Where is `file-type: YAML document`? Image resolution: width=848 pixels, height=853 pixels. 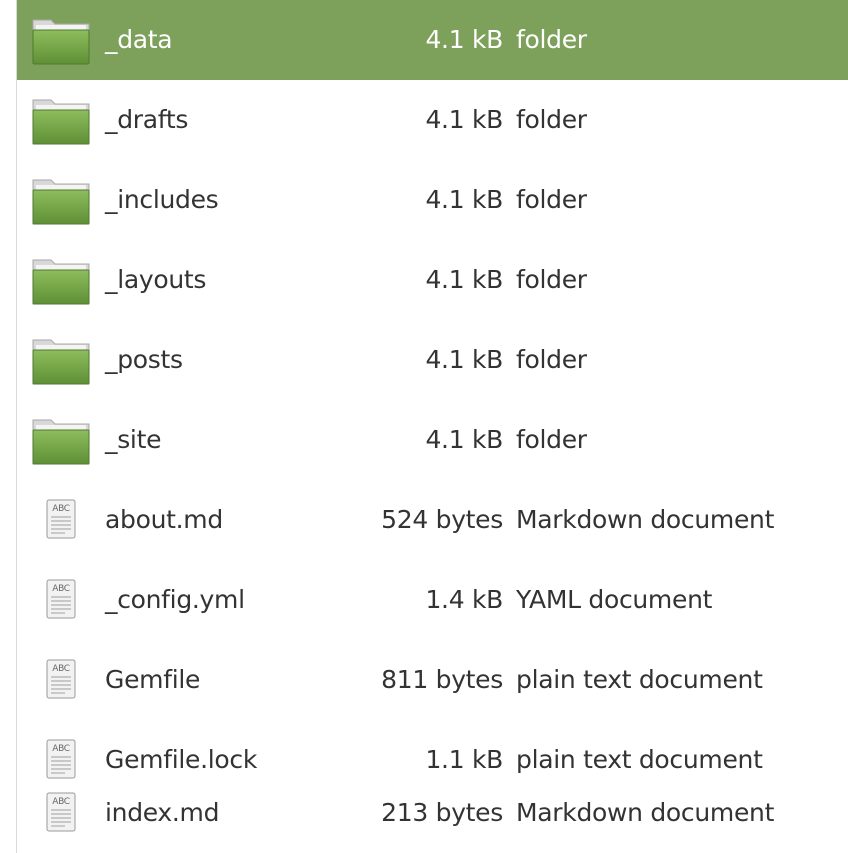 file-type: YAML document is located at coordinates (614, 599).